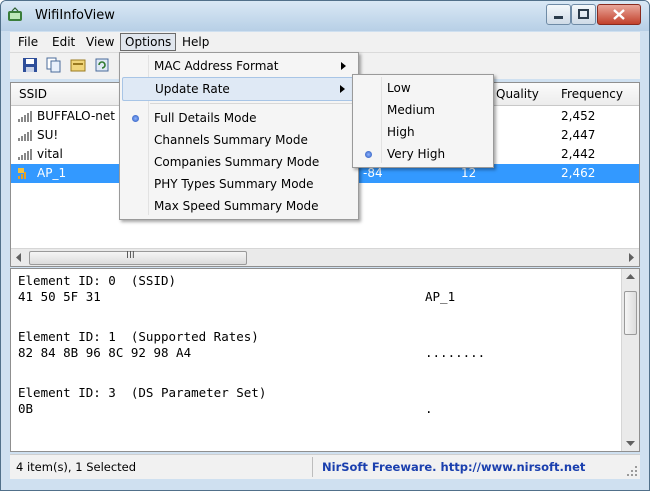 The width and height of the screenshot is (650, 491). Describe the element at coordinates (373, 173) in the screenshot. I see `cell-signal: -84` at that location.